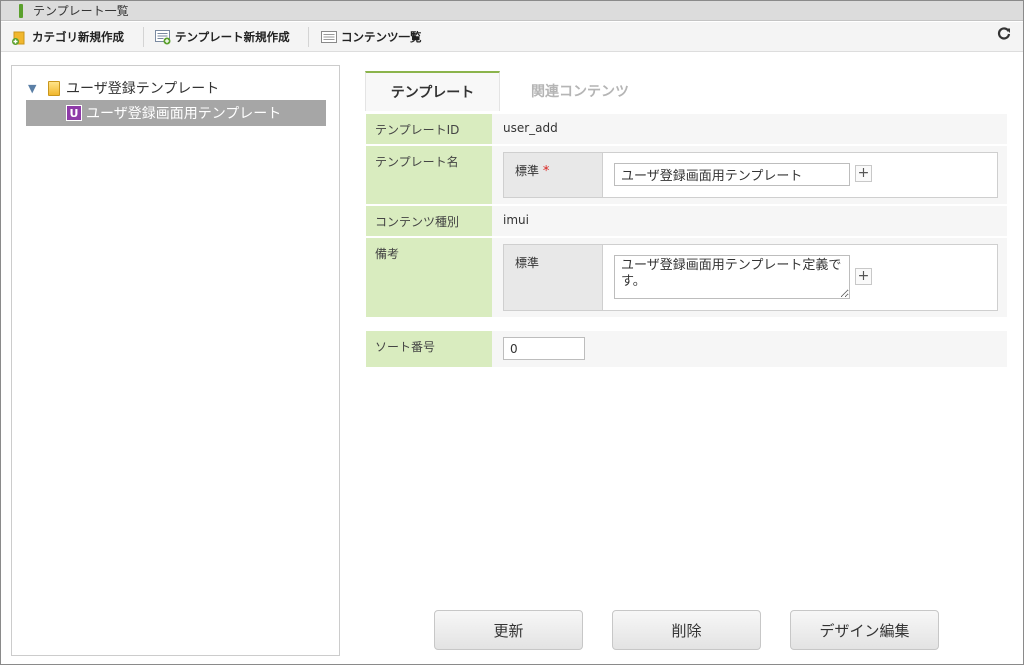 The image size is (1024, 665). I want to click on tab-related-contents: 関連コンテンツ, so click(580, 91).